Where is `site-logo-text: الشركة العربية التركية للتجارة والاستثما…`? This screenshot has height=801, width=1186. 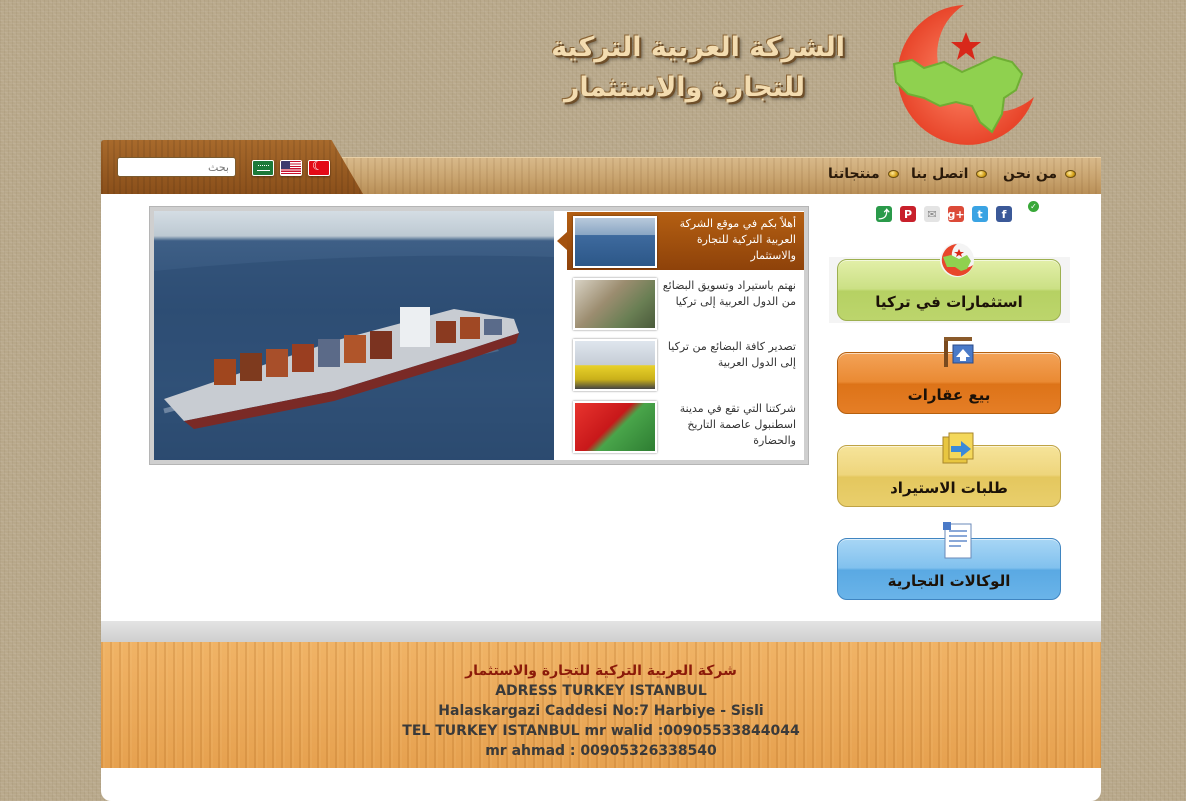 site-logo-text: الشركة العربية التركية للتجارة والاستثما… is located at coordinates (672, 68).